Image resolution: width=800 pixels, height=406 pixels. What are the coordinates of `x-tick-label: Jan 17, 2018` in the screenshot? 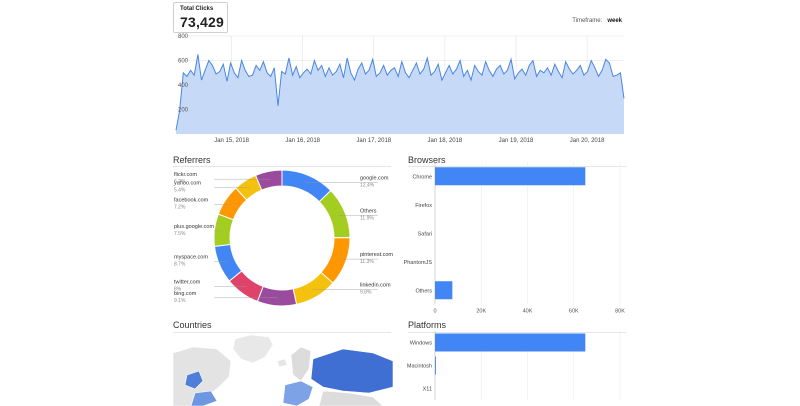 It's located at (373, 141).